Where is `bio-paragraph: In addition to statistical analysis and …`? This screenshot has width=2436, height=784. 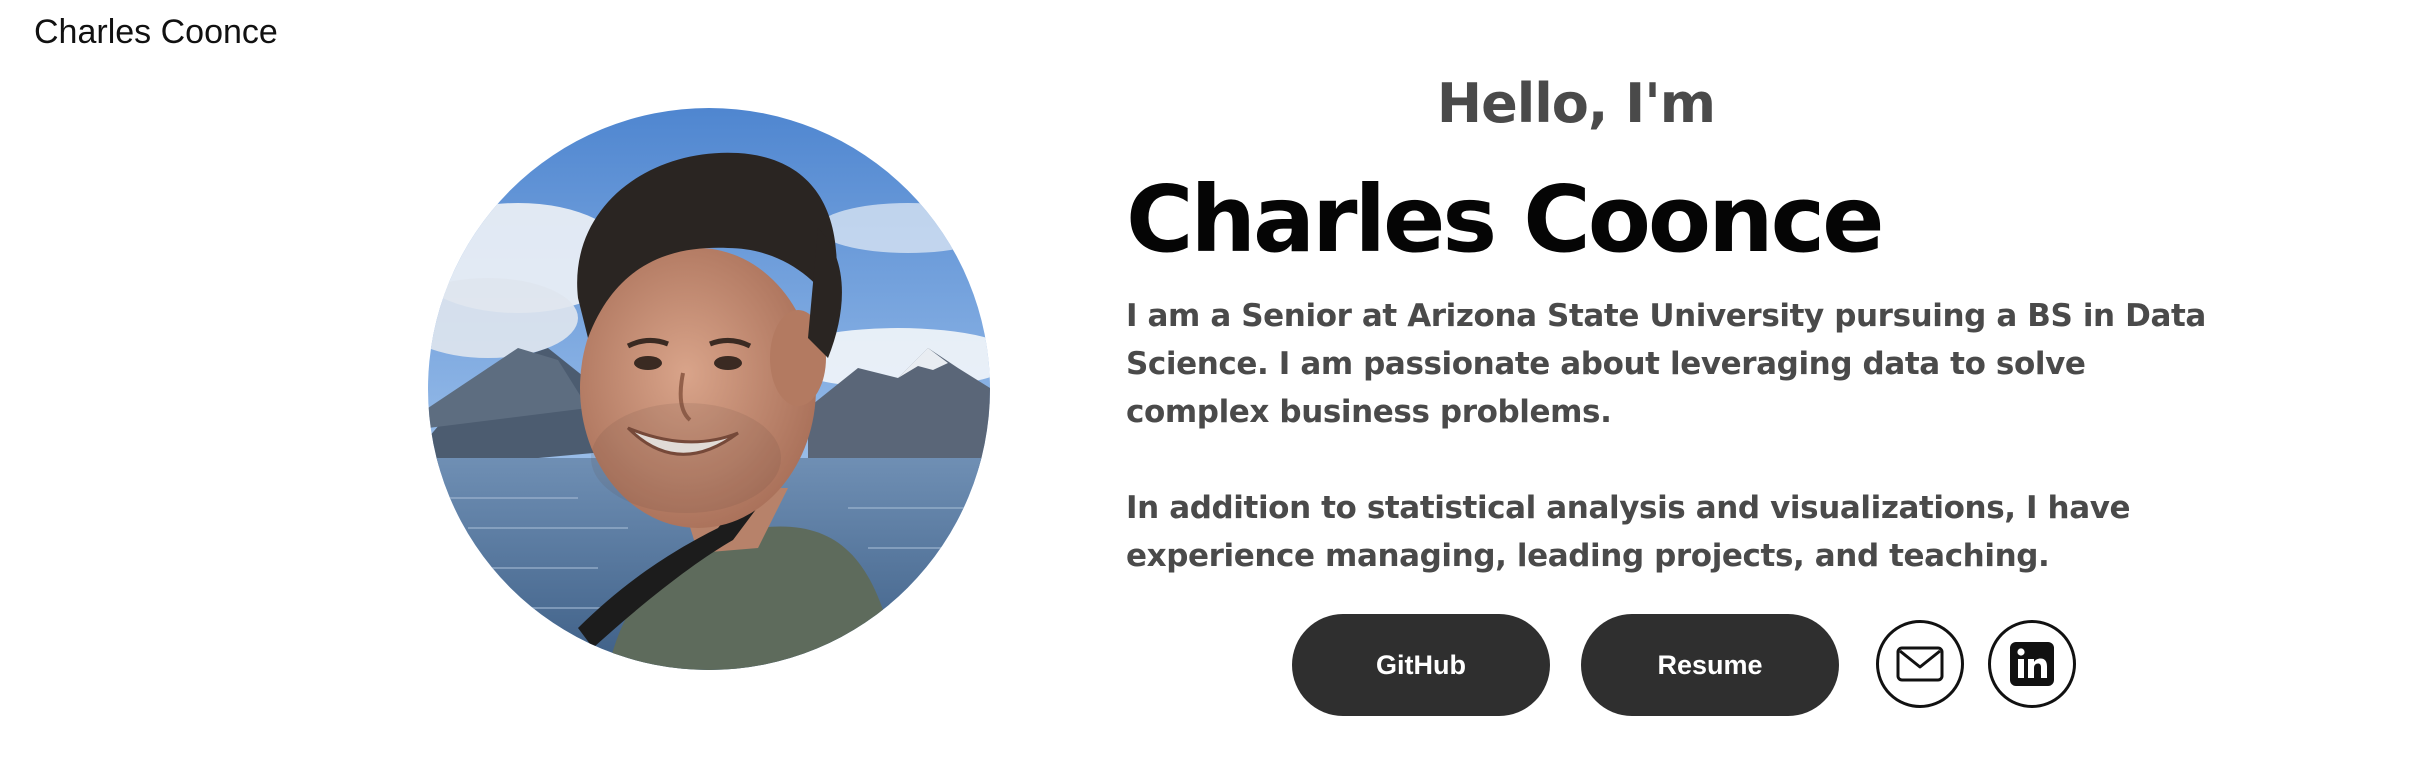
bio-paragraph: In addition to statistical analysis and … is located at coordinates (1628, 532).